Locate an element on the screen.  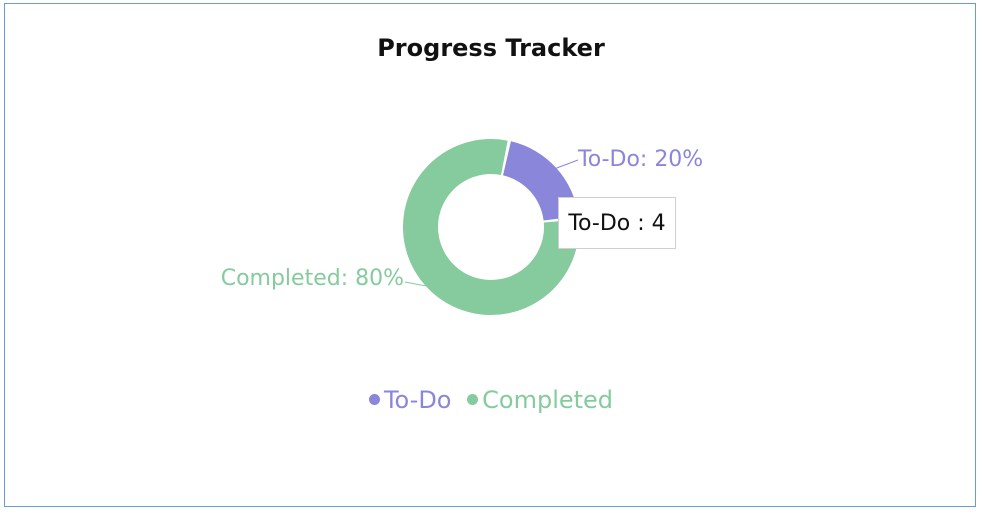
legend-marker-todo is located at coordinates (374, 399).